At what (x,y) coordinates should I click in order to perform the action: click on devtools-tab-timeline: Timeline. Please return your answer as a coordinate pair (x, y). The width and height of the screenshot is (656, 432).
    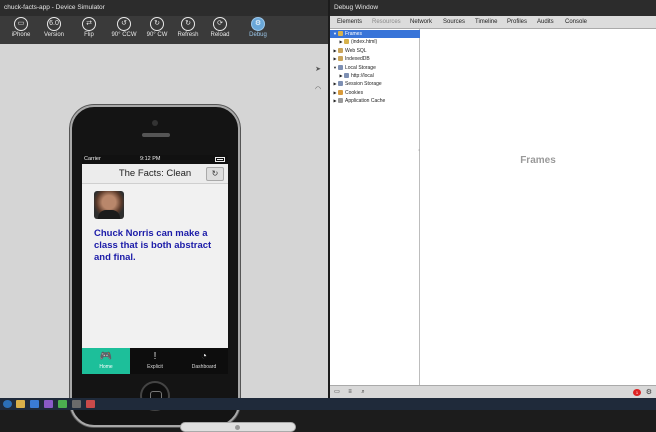
    Looking at the image, I should click on (486, 22).